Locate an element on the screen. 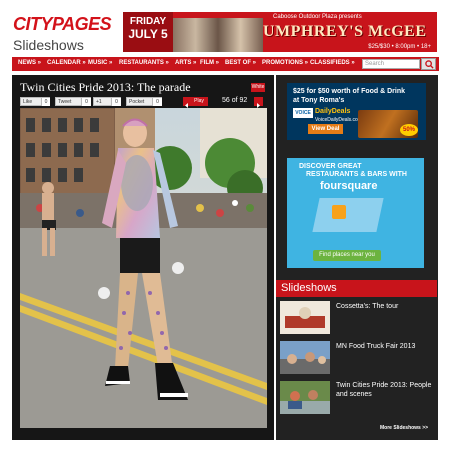  location-pin-icon is located at coordinates (339, 212).